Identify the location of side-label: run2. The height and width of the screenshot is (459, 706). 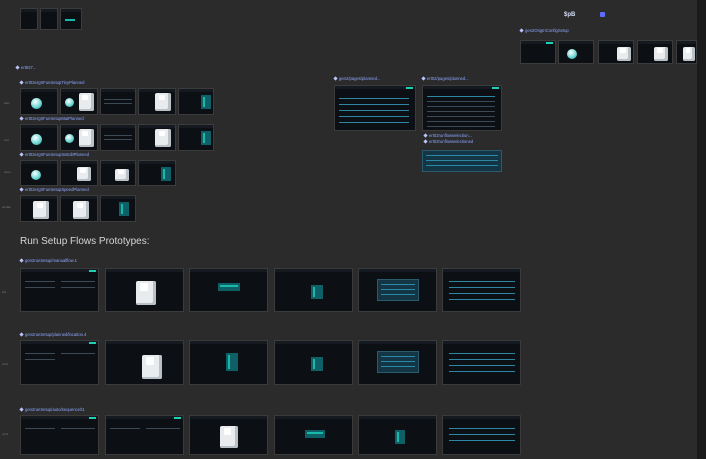
(5, 364).